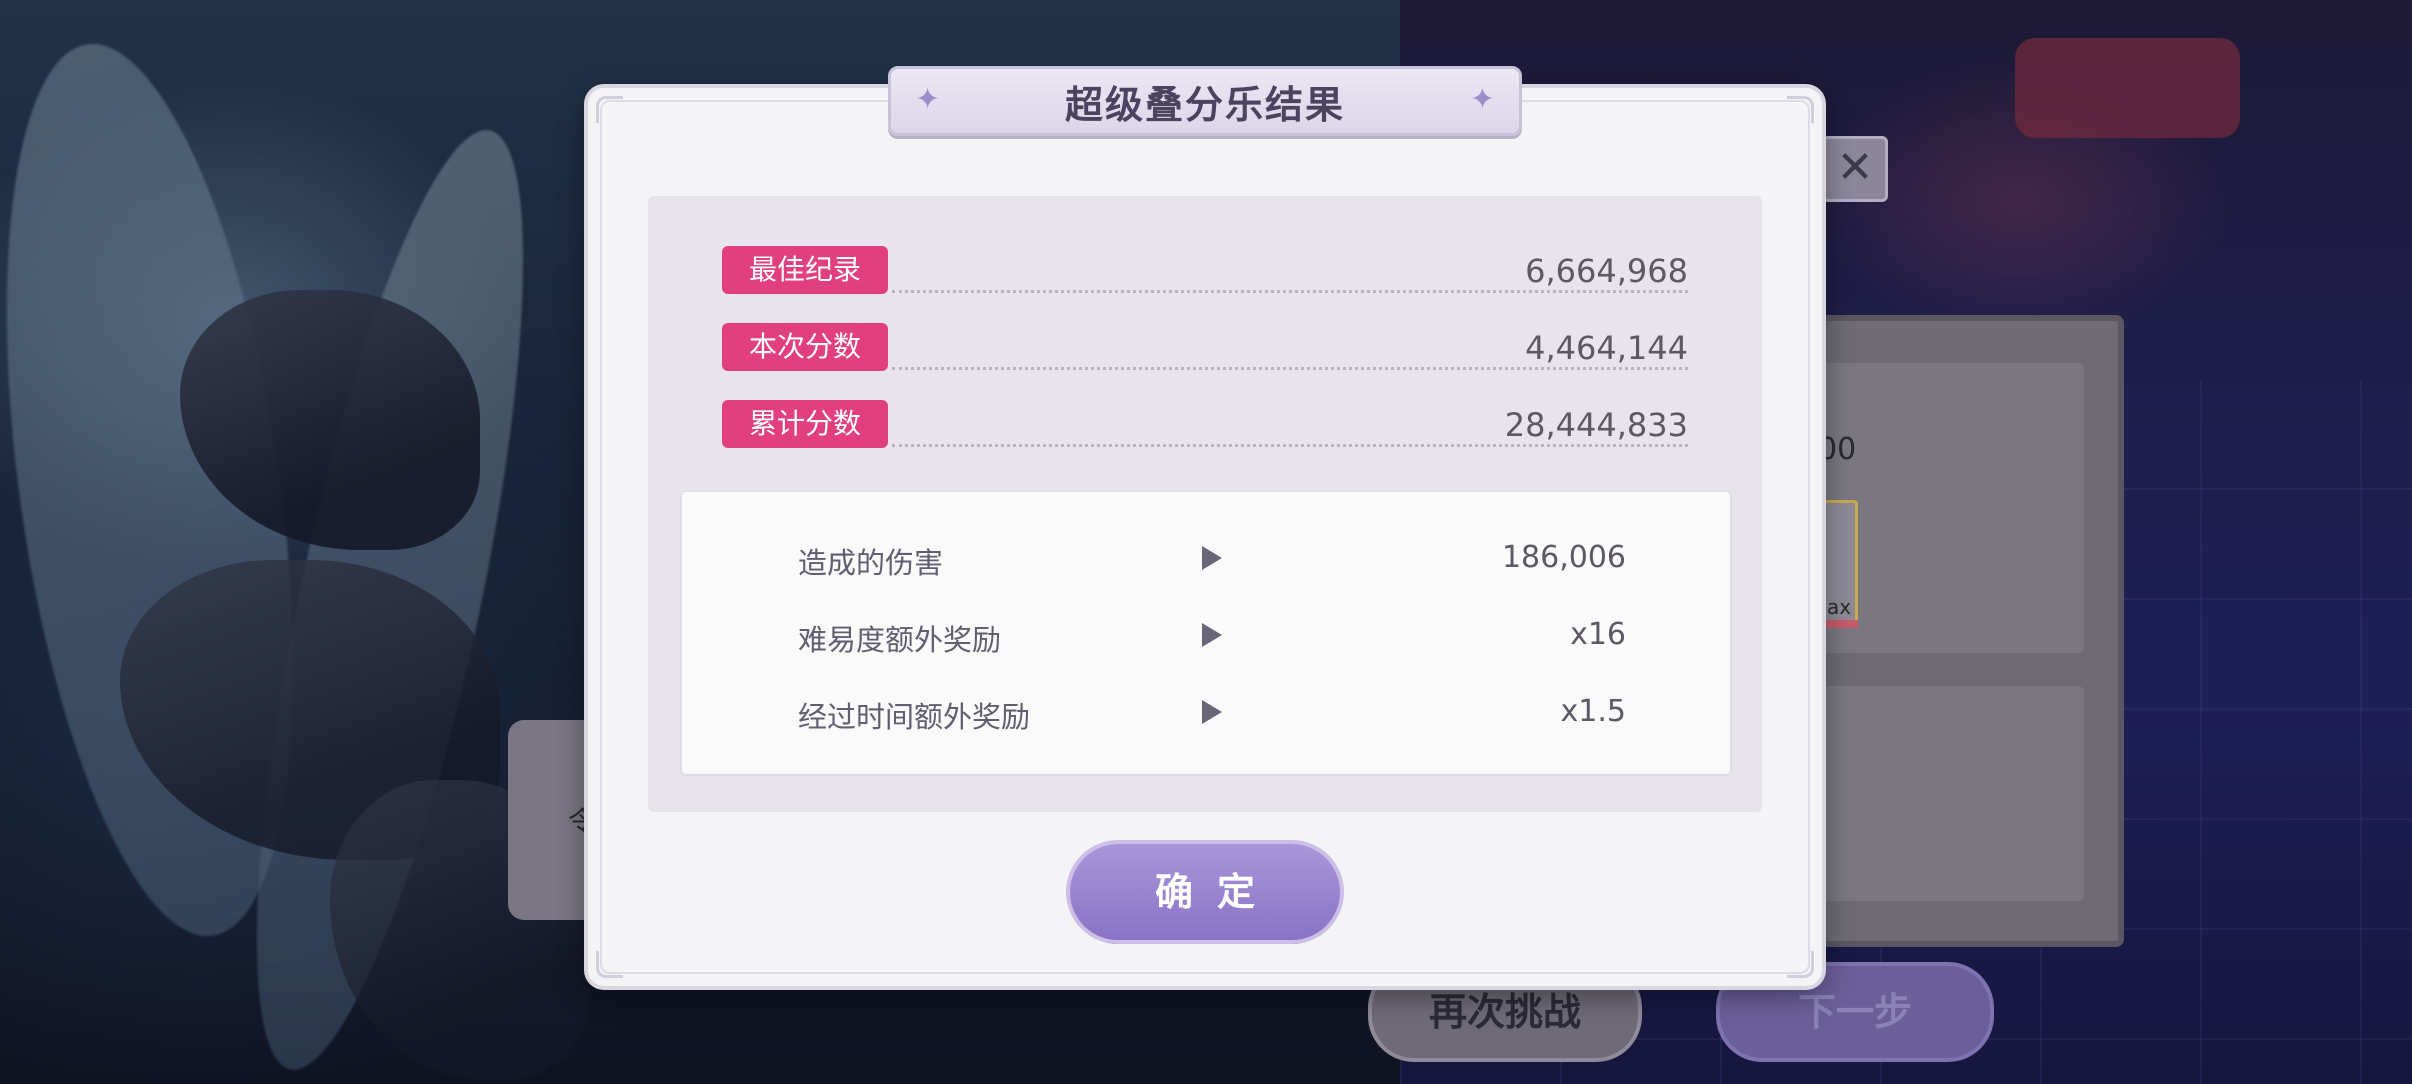 The image size is (2412, 1084). What do you see at coordinates (1837, 449) in the screenshot?
I see `background-panel-text: 00` at bounding box center [1837, 449].